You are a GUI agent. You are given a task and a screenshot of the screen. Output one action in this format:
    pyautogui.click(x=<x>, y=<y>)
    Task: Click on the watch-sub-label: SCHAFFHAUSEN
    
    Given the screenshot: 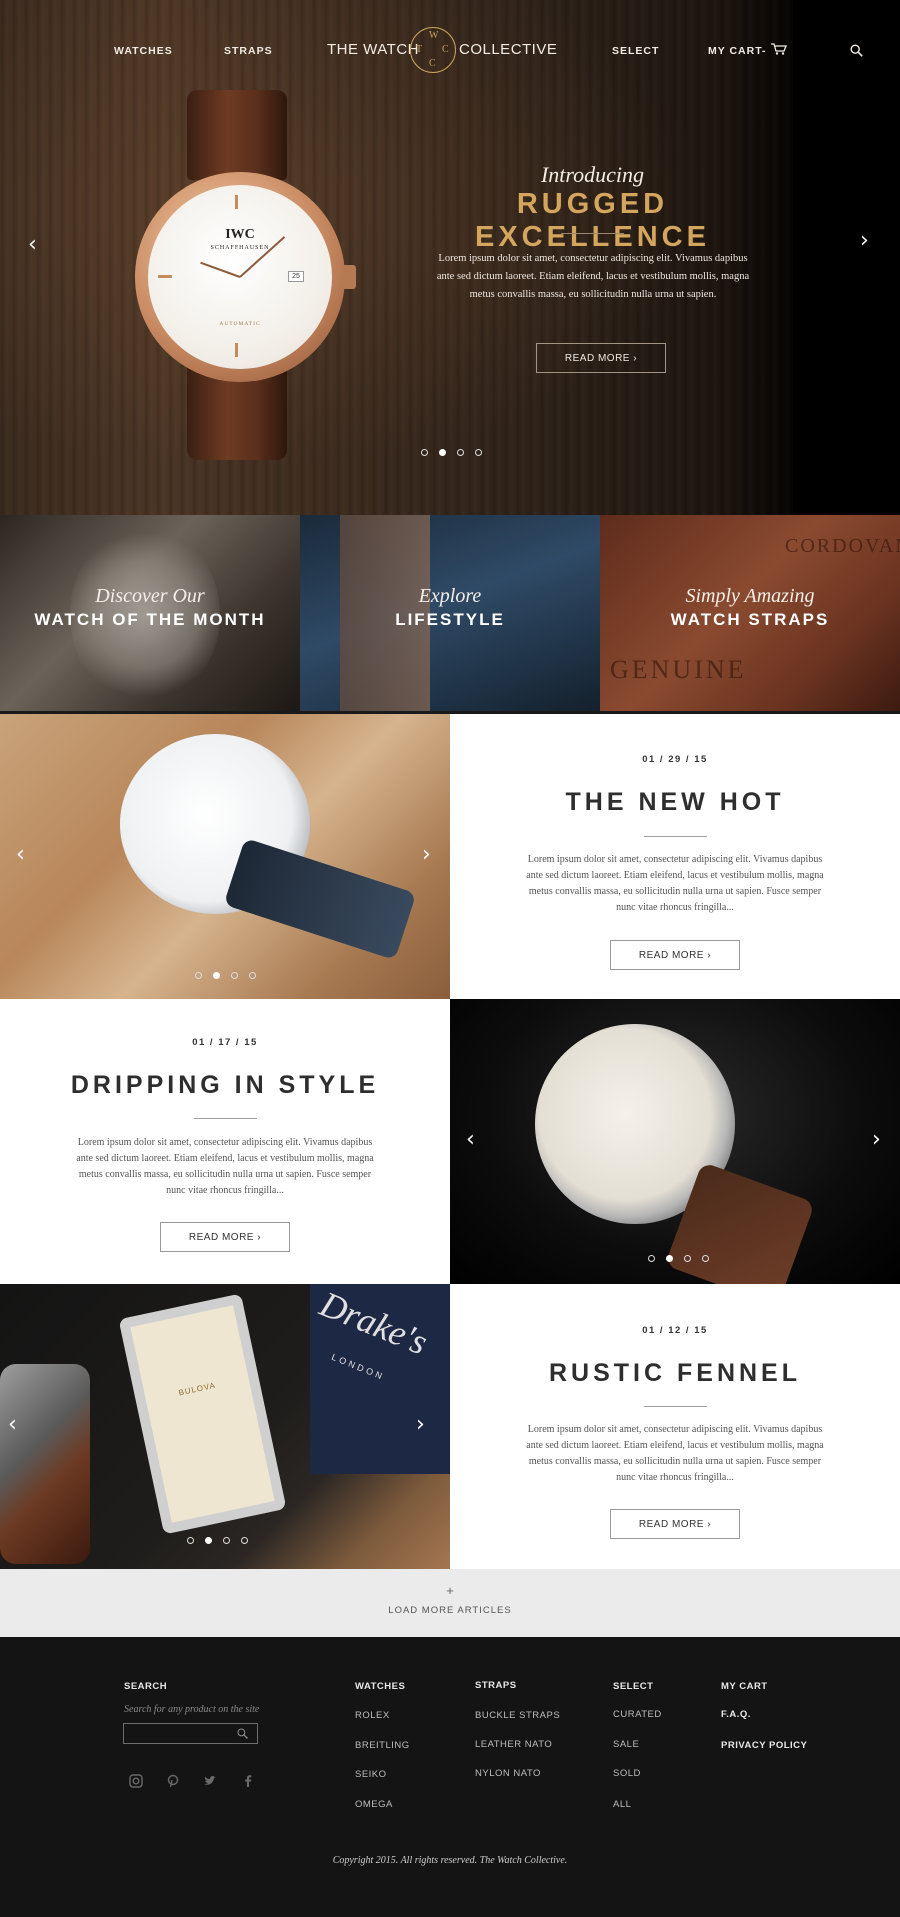 What is the action you would take?
    pyautogui.click(x=240, y=248)
    